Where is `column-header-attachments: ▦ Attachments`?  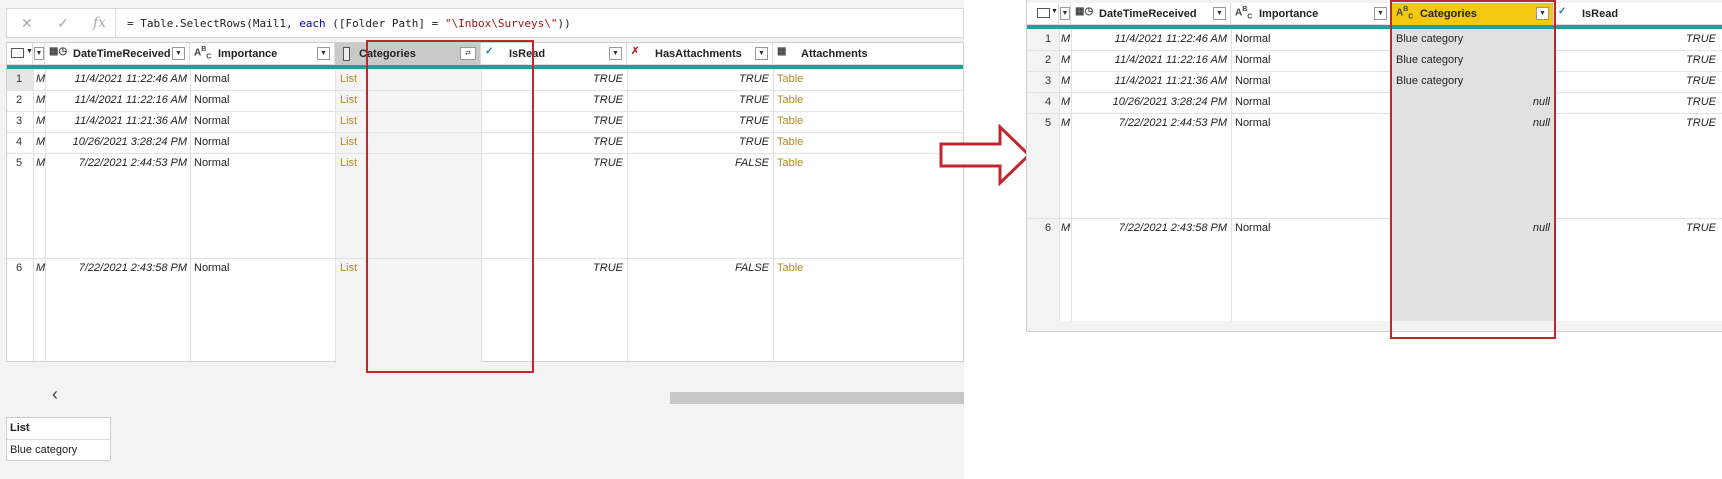
column-header-attachments: ▦ Attachments is located at coordinates (868, 54).